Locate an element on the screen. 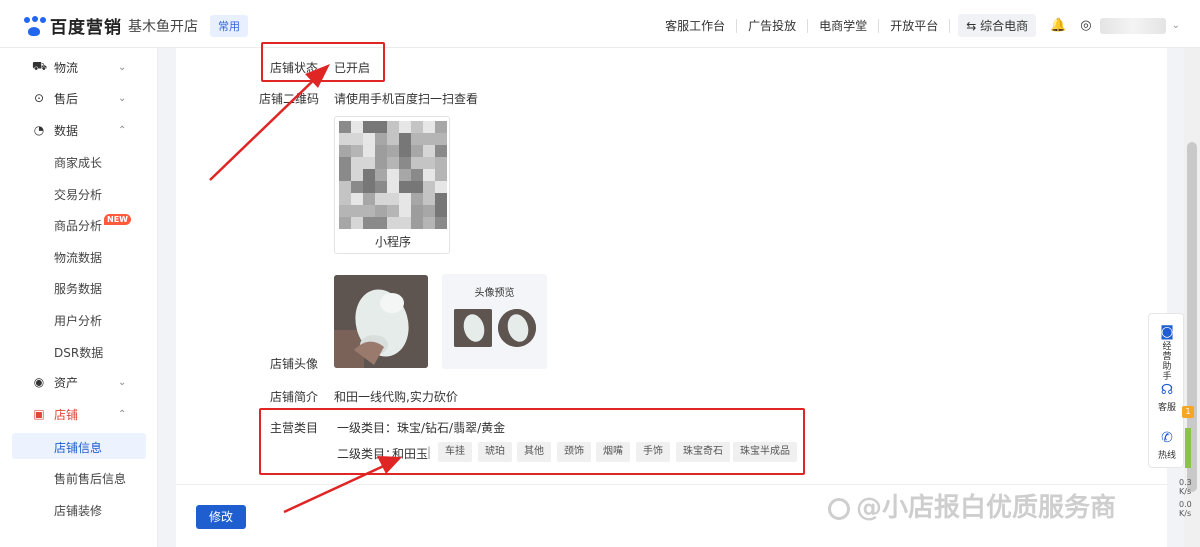 The width and height of the screenshot is (1200, 547). robot-icon: ◙ is located at coordinates (1167, 332).